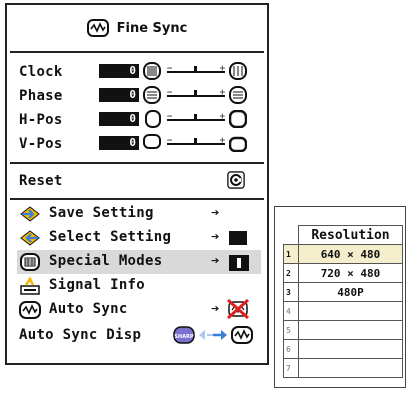 The width and height of the screenshot is (406, 393). I want to click on svg-text: SHARP, so click(184, 337).